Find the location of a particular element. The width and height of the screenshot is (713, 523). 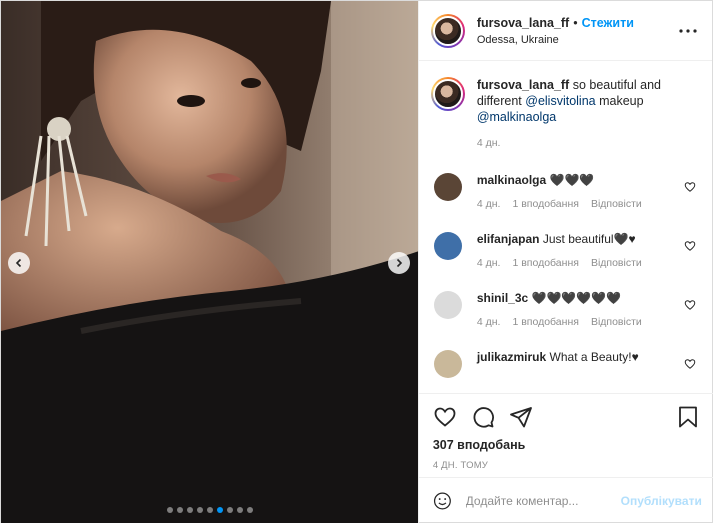

carousel-dots is located at coordinates (209, 510).